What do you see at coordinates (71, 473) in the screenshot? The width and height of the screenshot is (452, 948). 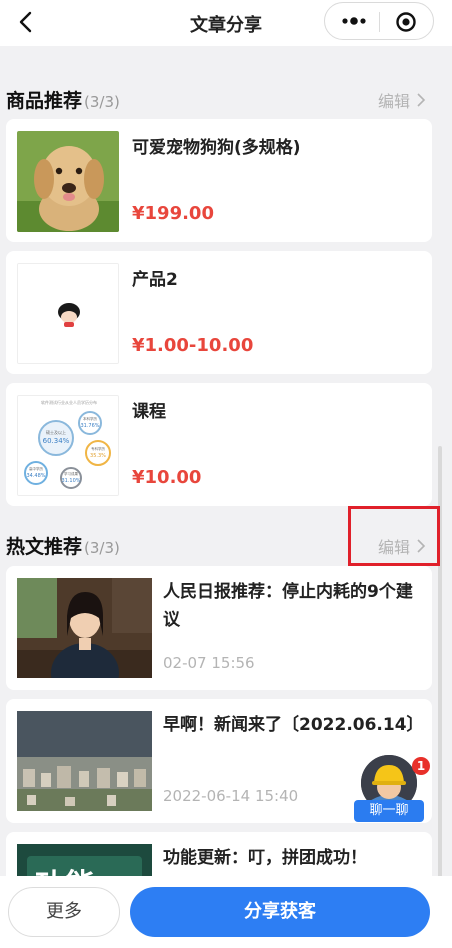 I see `infographic-label: 学习成果` at bounding box center [71, 473].